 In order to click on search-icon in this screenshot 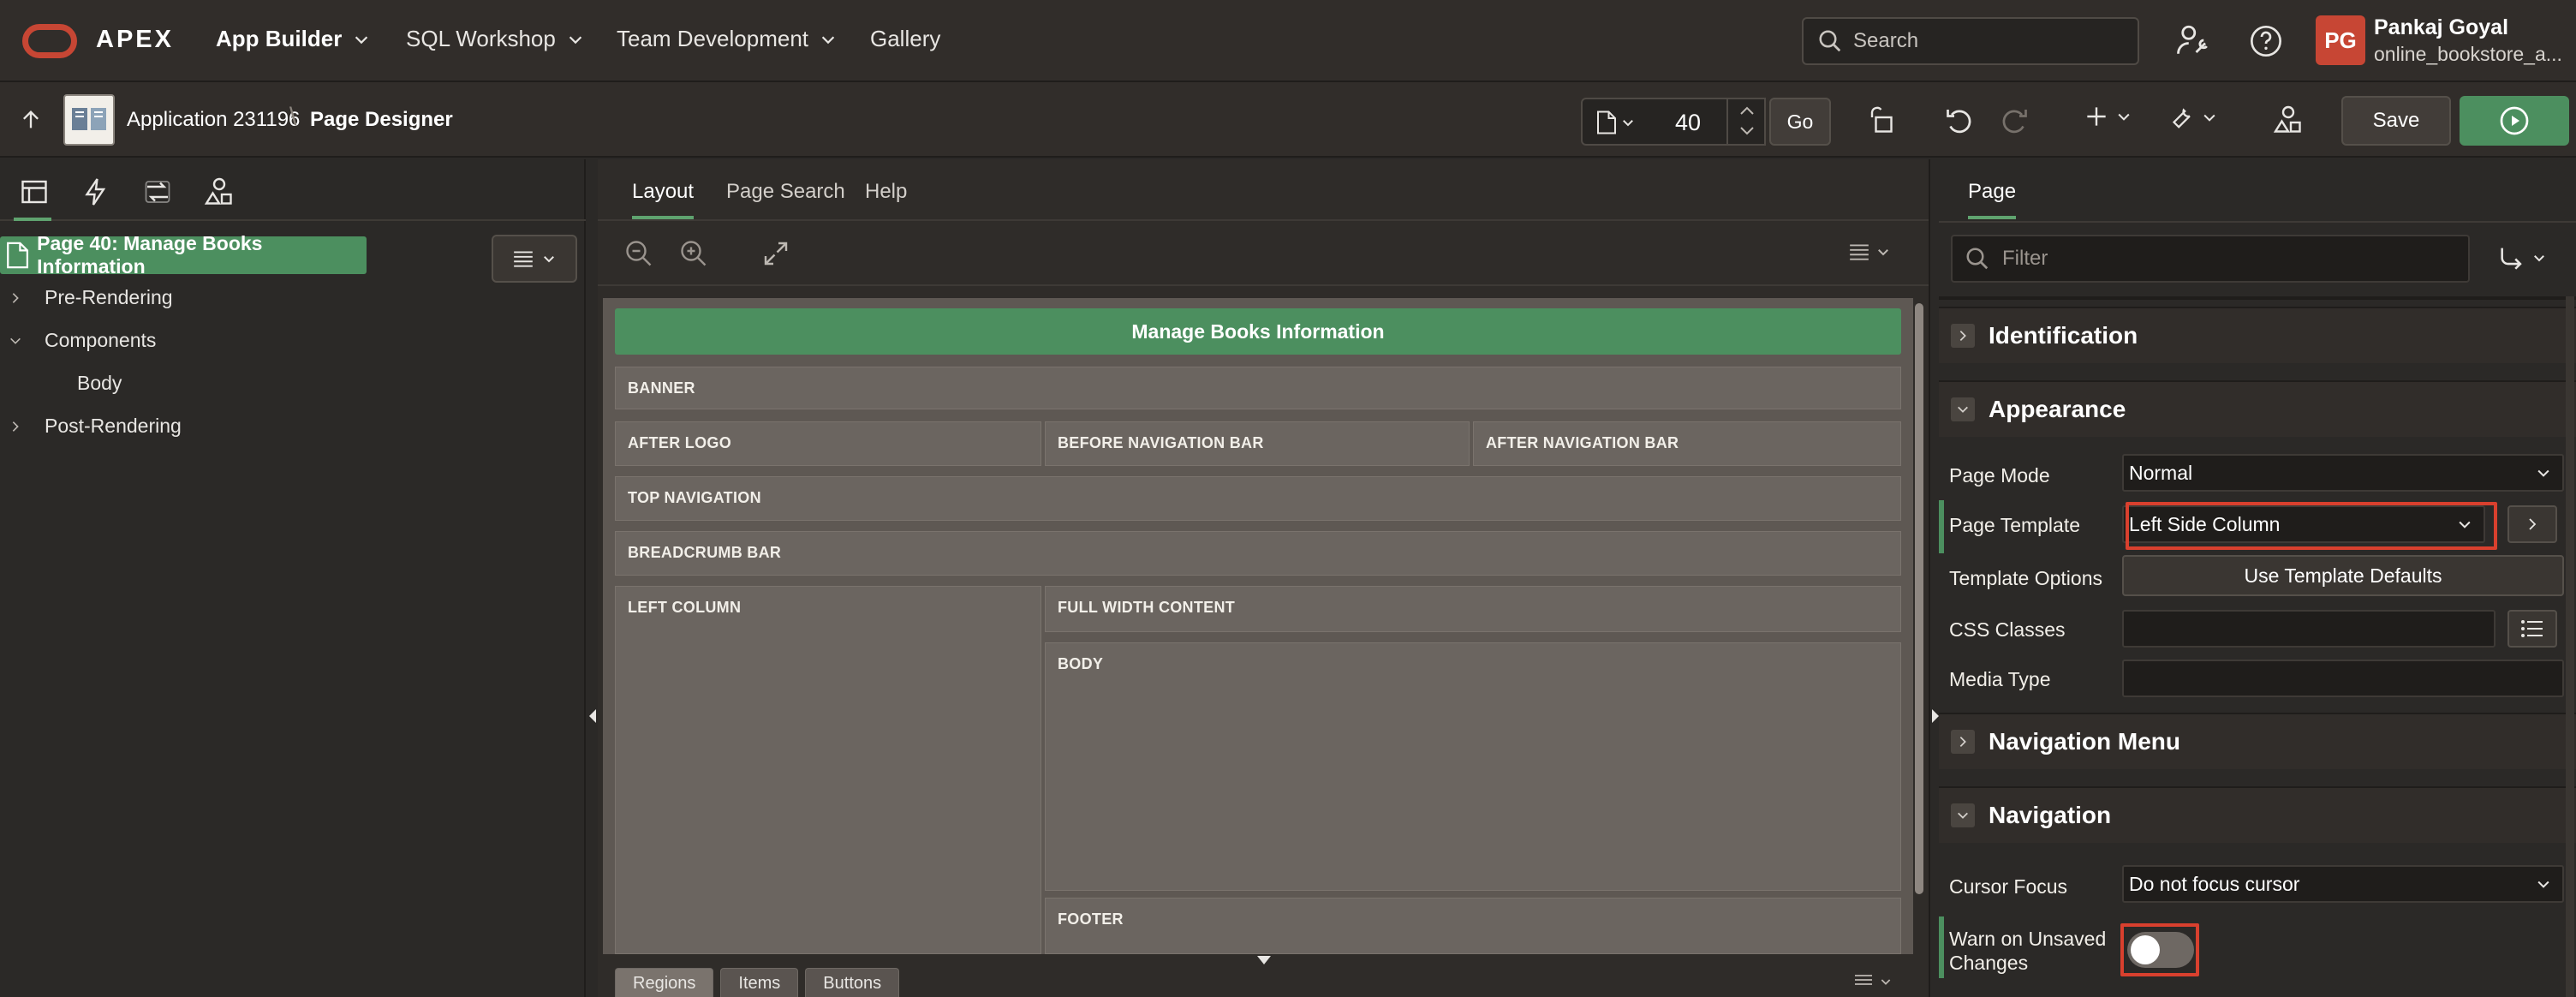, I will do `click(1830, 41)`.